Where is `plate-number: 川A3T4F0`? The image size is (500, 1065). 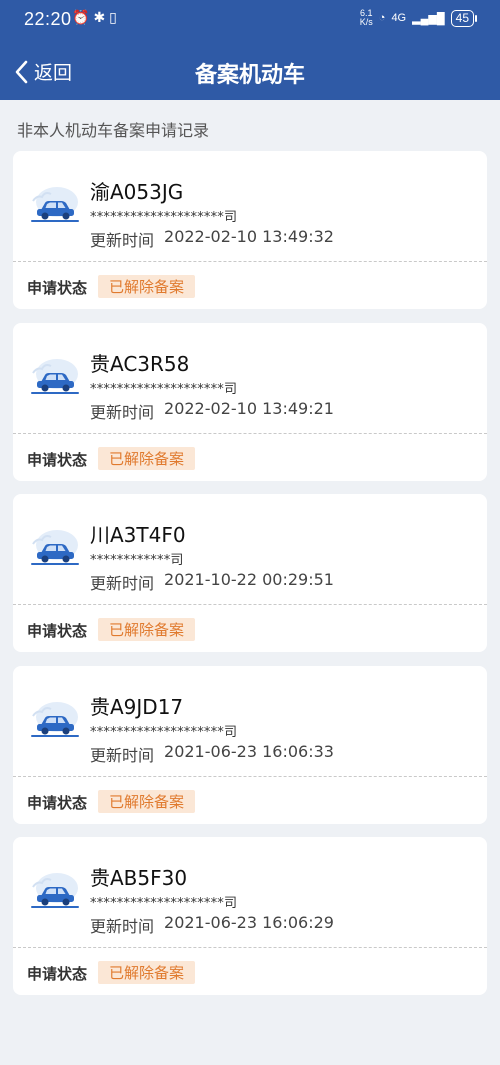
plate-number: 川A3T4F0 is located at coordinates (138, 535).